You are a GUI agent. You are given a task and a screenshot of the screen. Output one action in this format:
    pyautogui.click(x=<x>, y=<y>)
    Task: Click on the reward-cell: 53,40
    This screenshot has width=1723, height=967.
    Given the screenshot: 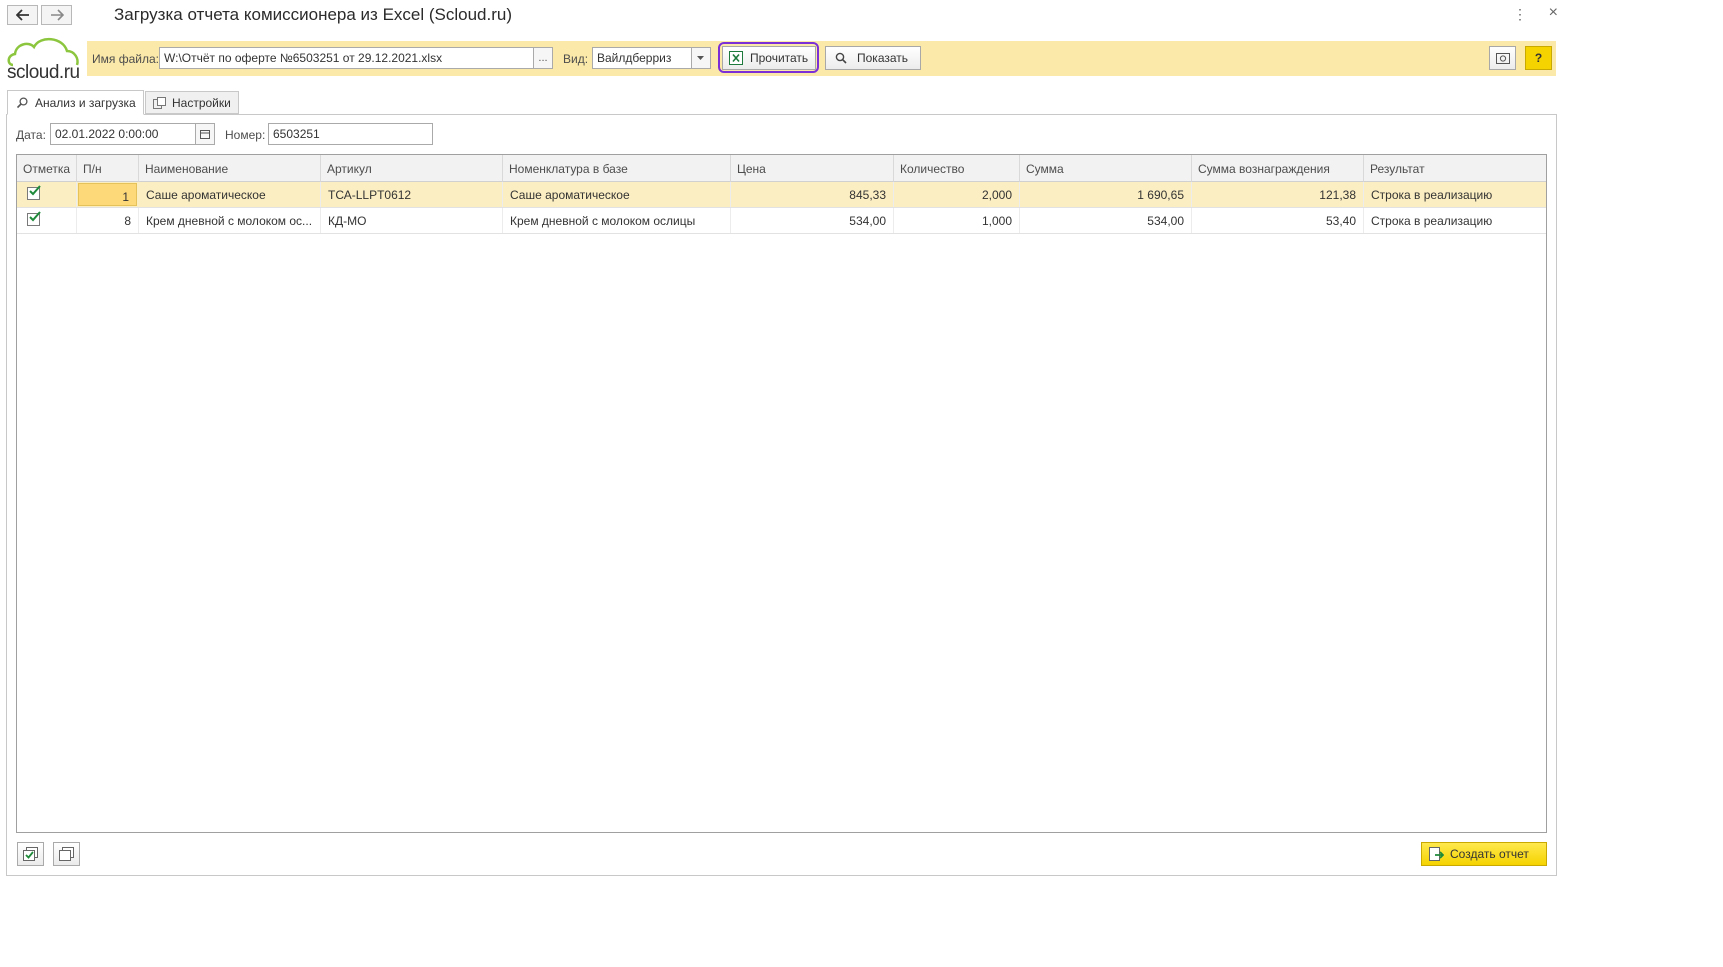 What is the action you would take?
    pyautogui.click(x=1278, y=220)
    